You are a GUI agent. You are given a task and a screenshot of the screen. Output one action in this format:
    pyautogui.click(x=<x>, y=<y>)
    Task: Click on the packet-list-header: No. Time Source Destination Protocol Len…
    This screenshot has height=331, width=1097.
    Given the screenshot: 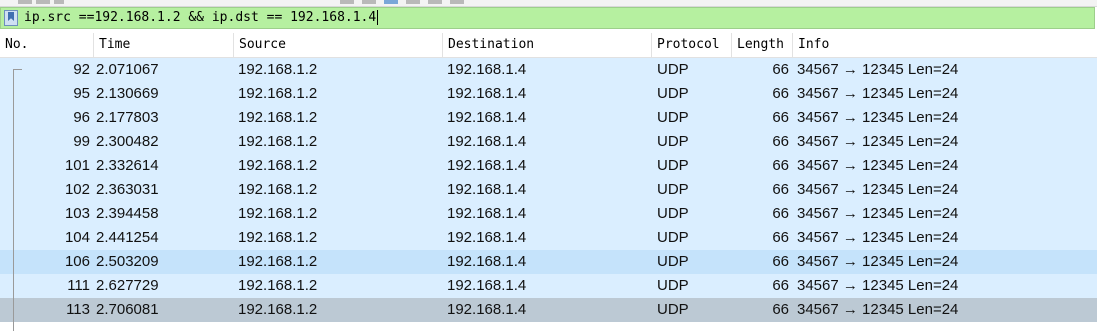 What is the action you would take?
    pyautogui.click(x=548, y=45)
    